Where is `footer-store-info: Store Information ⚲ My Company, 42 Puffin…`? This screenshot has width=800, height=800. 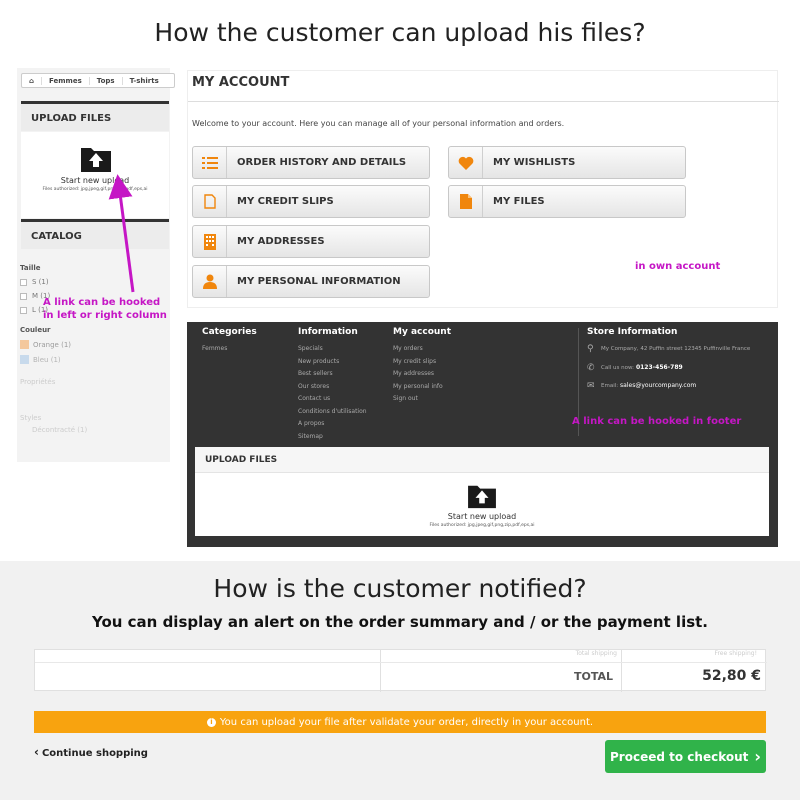
footer-store-info: Store Information ⚲ My Company, 42 Puffin… is located at coordinates (668, 360).